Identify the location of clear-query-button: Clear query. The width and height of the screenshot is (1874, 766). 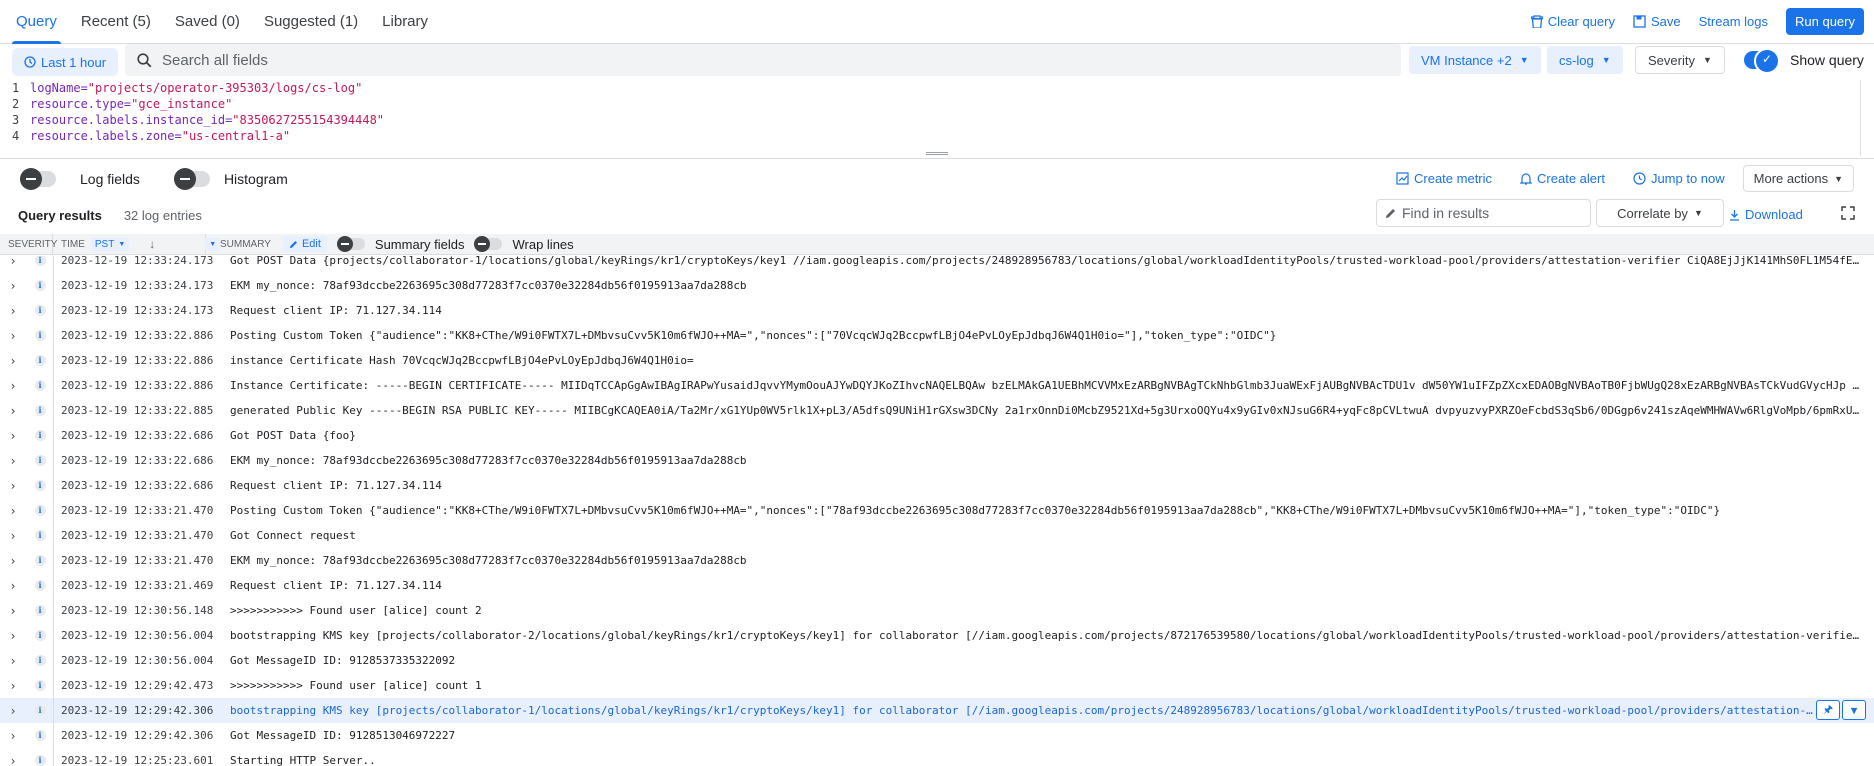
(1572, 21).